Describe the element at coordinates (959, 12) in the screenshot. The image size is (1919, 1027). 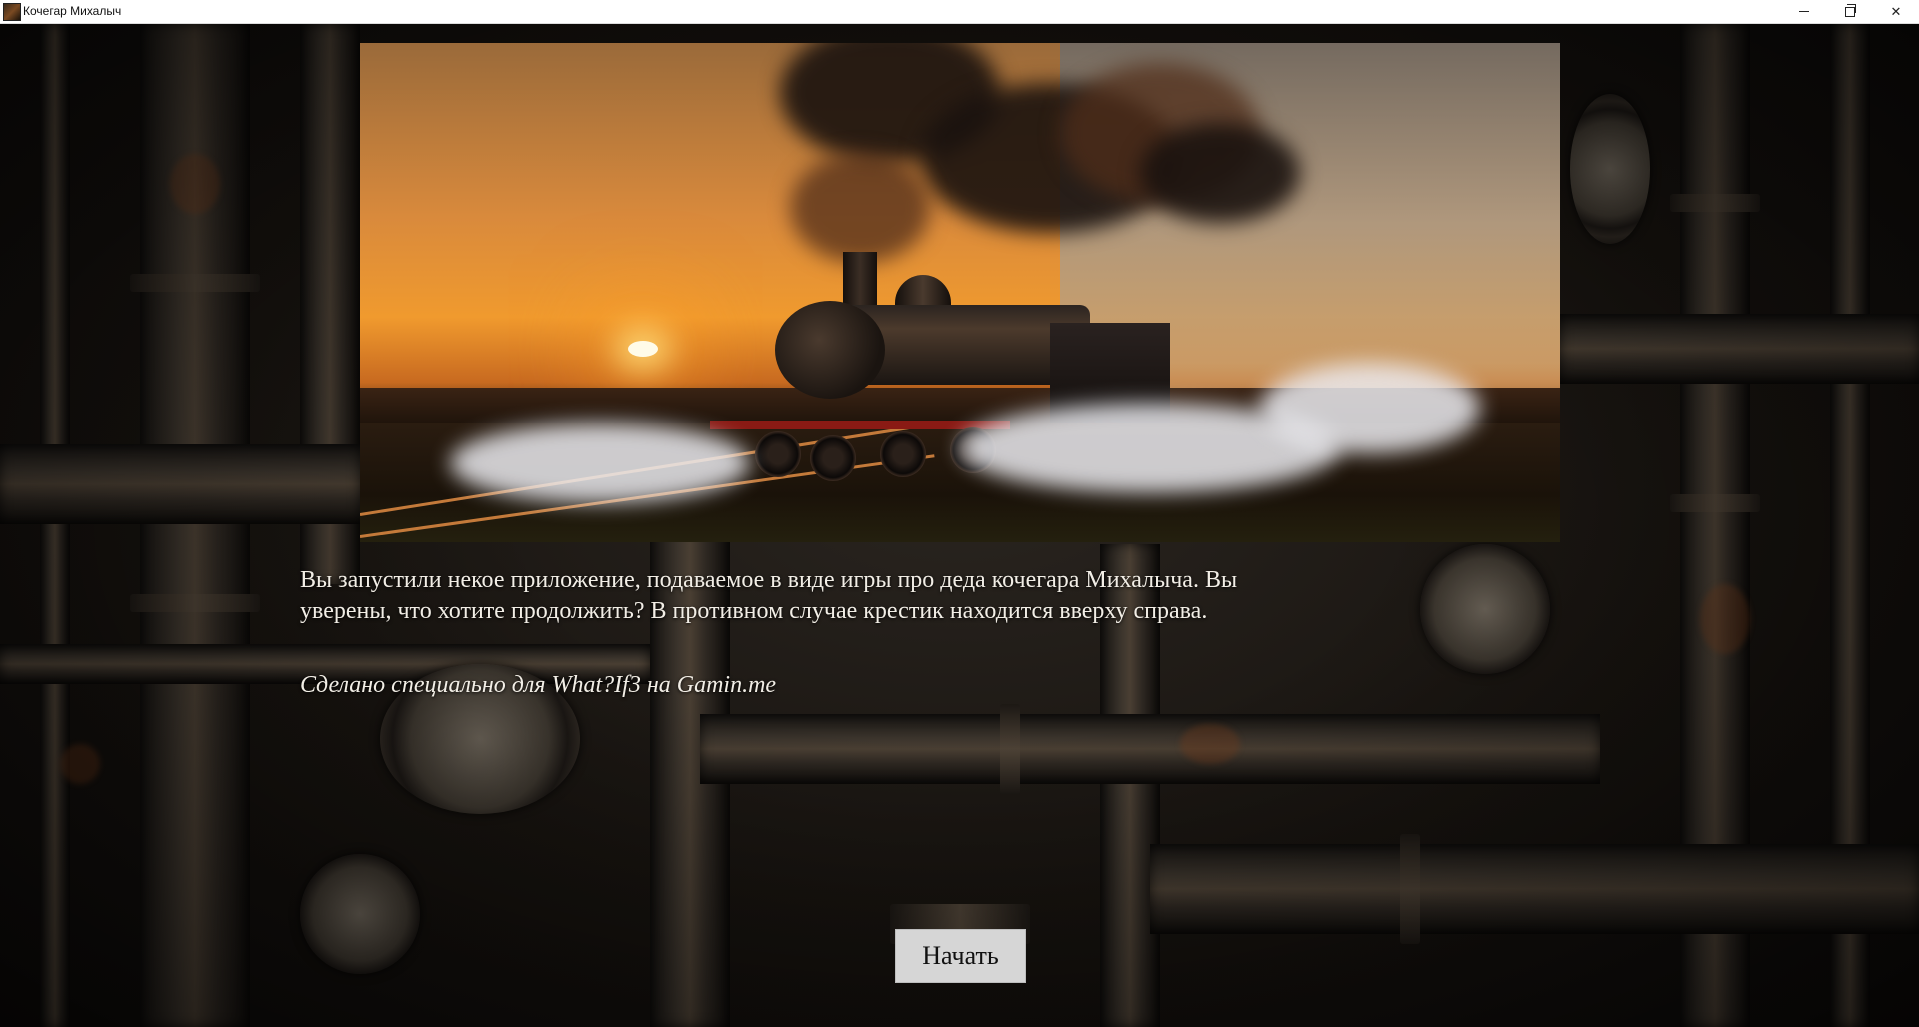
I see `title-bar: Кочегар Михалыч ✕` at that location.